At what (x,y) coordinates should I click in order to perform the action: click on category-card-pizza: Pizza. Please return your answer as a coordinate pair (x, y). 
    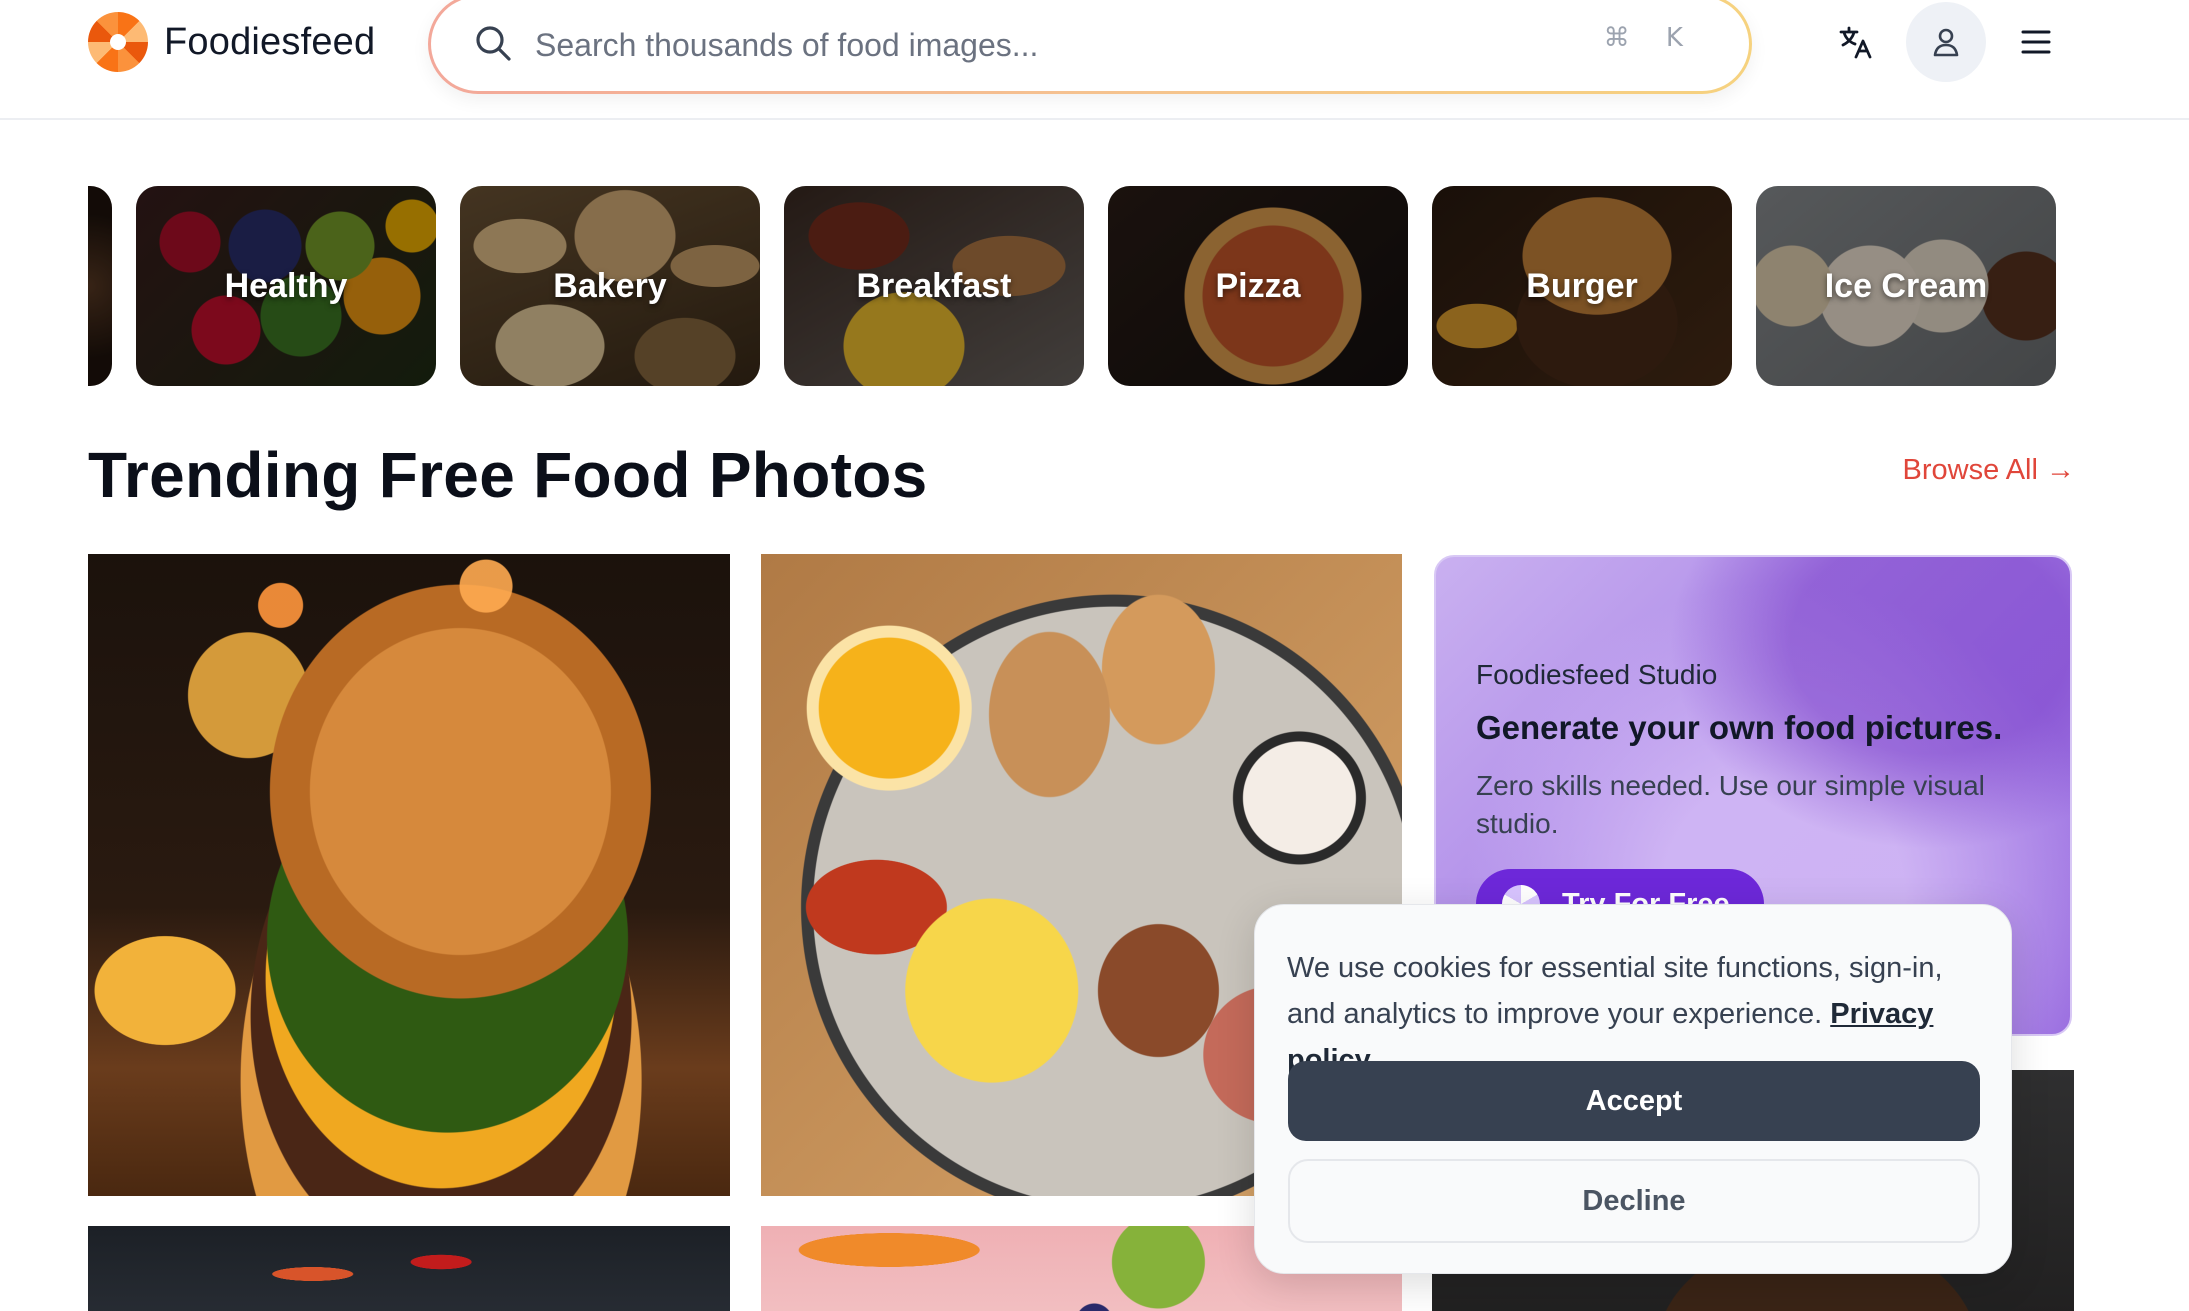
    Looking at the image, I should click on (1258, 286).